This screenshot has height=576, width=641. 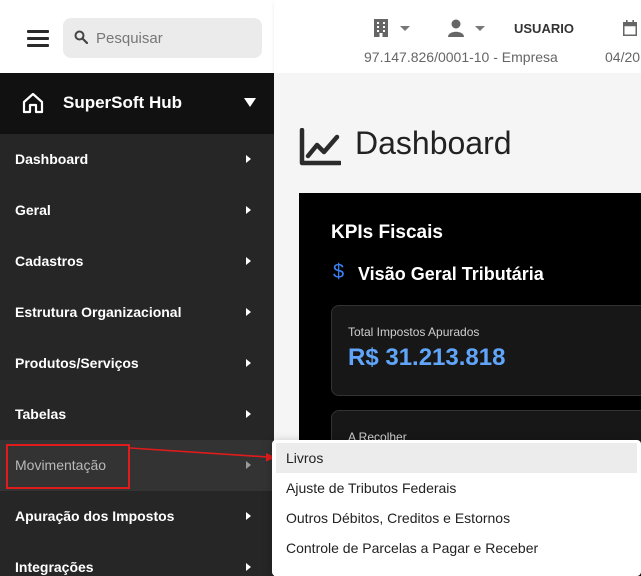 What do you see at coordinates (68, 466) in the screenshot?
I see `annotation-highlight-box` at bounding box center [68, 466].